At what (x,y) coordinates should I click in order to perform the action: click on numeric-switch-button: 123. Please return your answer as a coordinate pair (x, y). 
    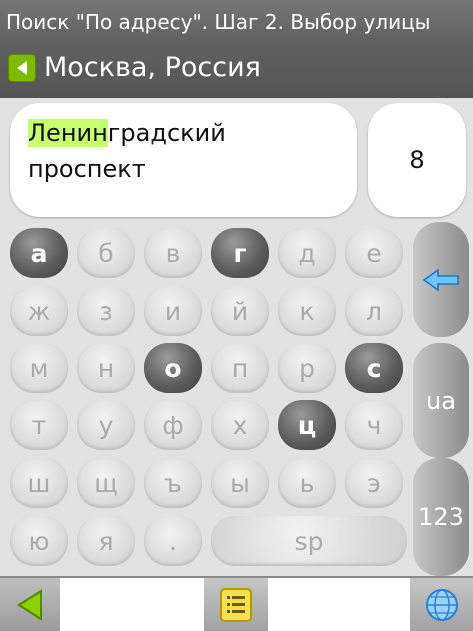
    Looking at the image, I should click on (441, 517).